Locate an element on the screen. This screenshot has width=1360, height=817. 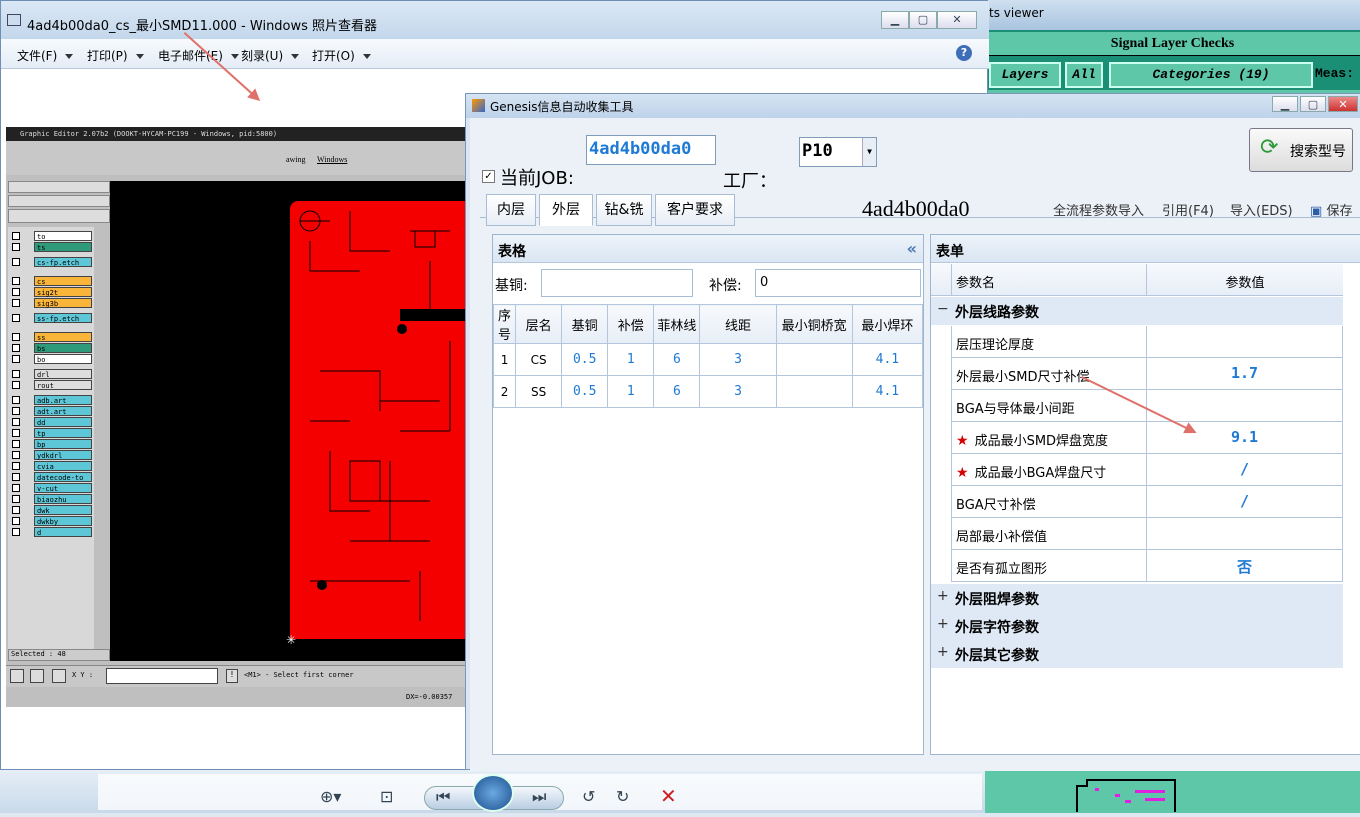
layer-item: v-cut is located at coordinates (51, 488).